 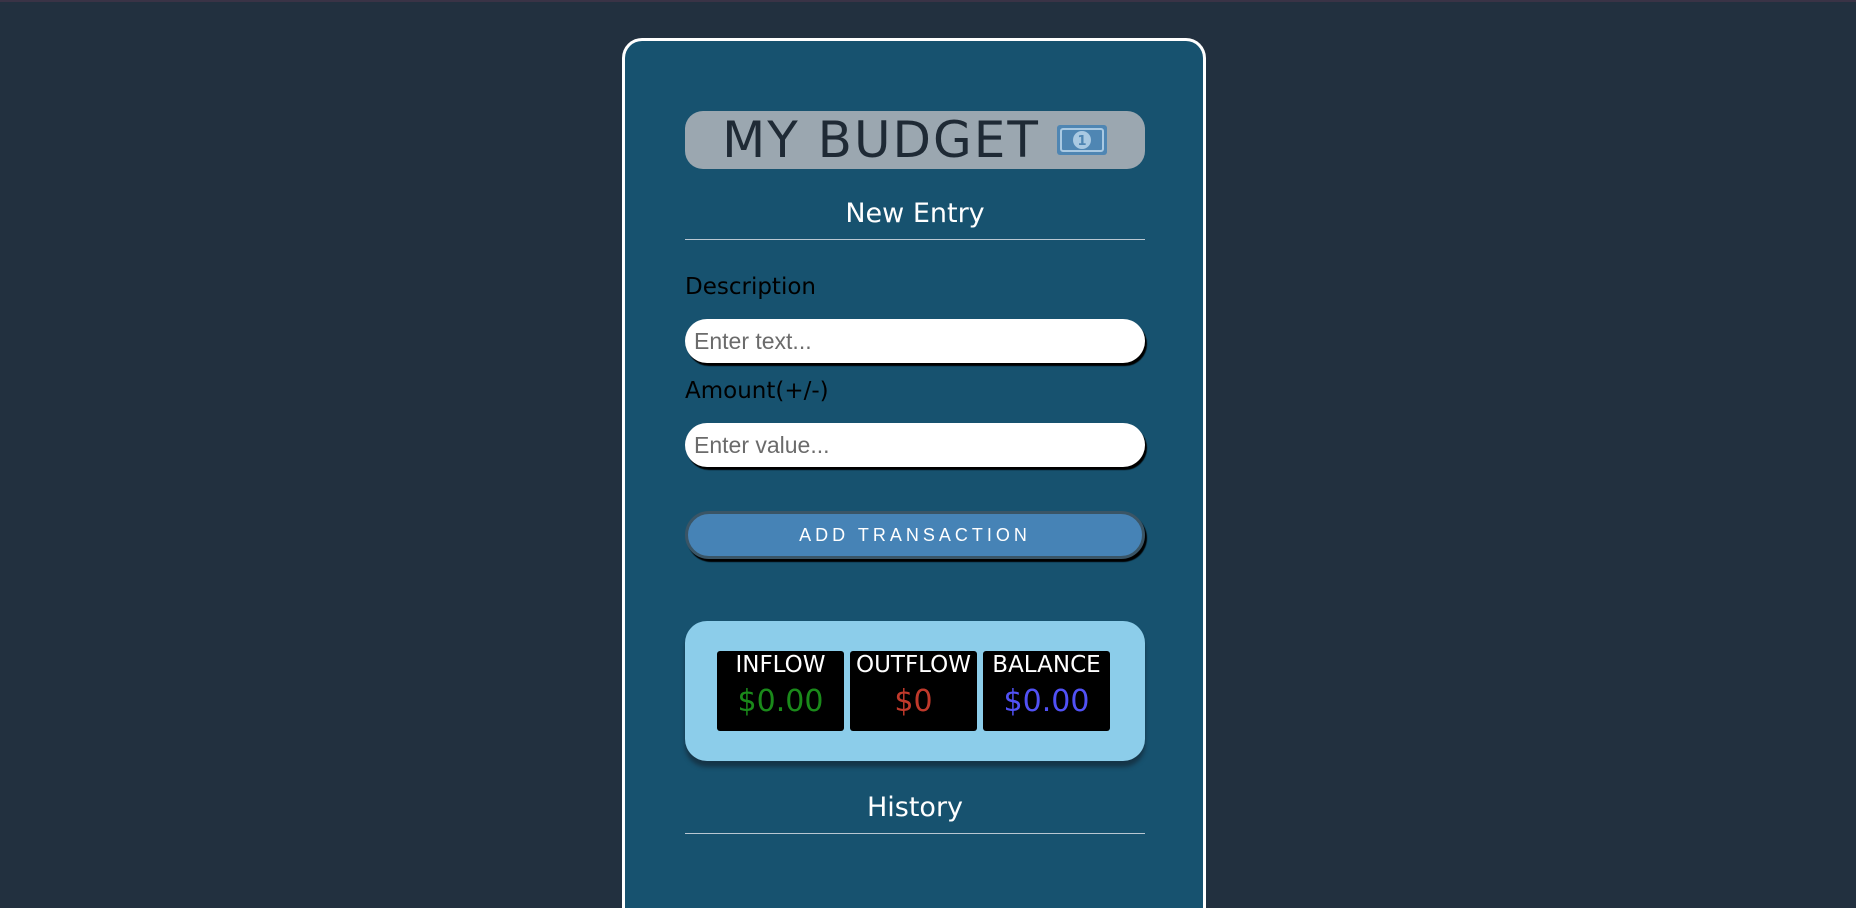 I want to click on balance-stat: BALANCE $0.00, so click(x=1046, y=691).